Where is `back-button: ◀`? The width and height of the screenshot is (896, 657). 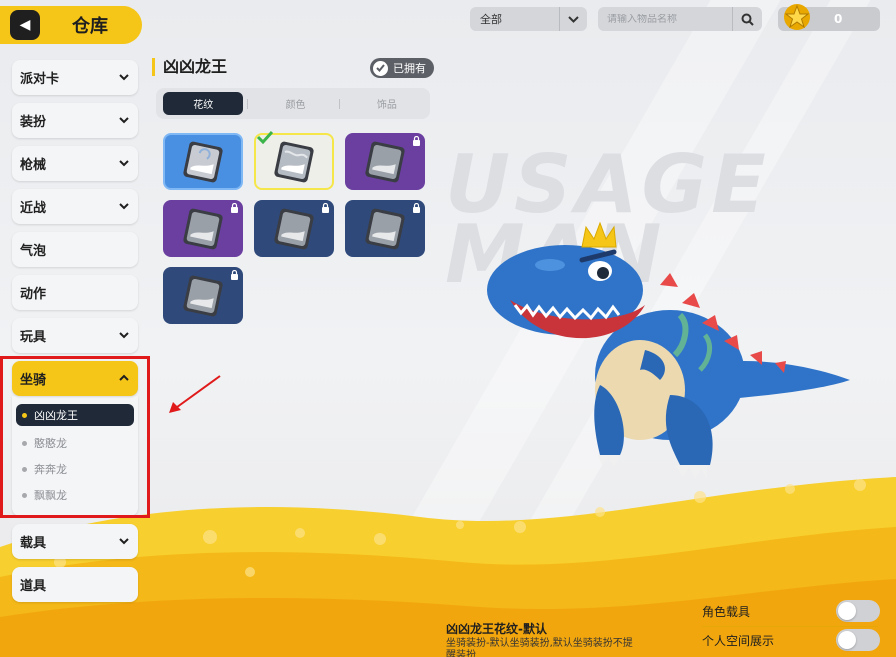
back-button: ◀ is located at coordinates (25, 25).